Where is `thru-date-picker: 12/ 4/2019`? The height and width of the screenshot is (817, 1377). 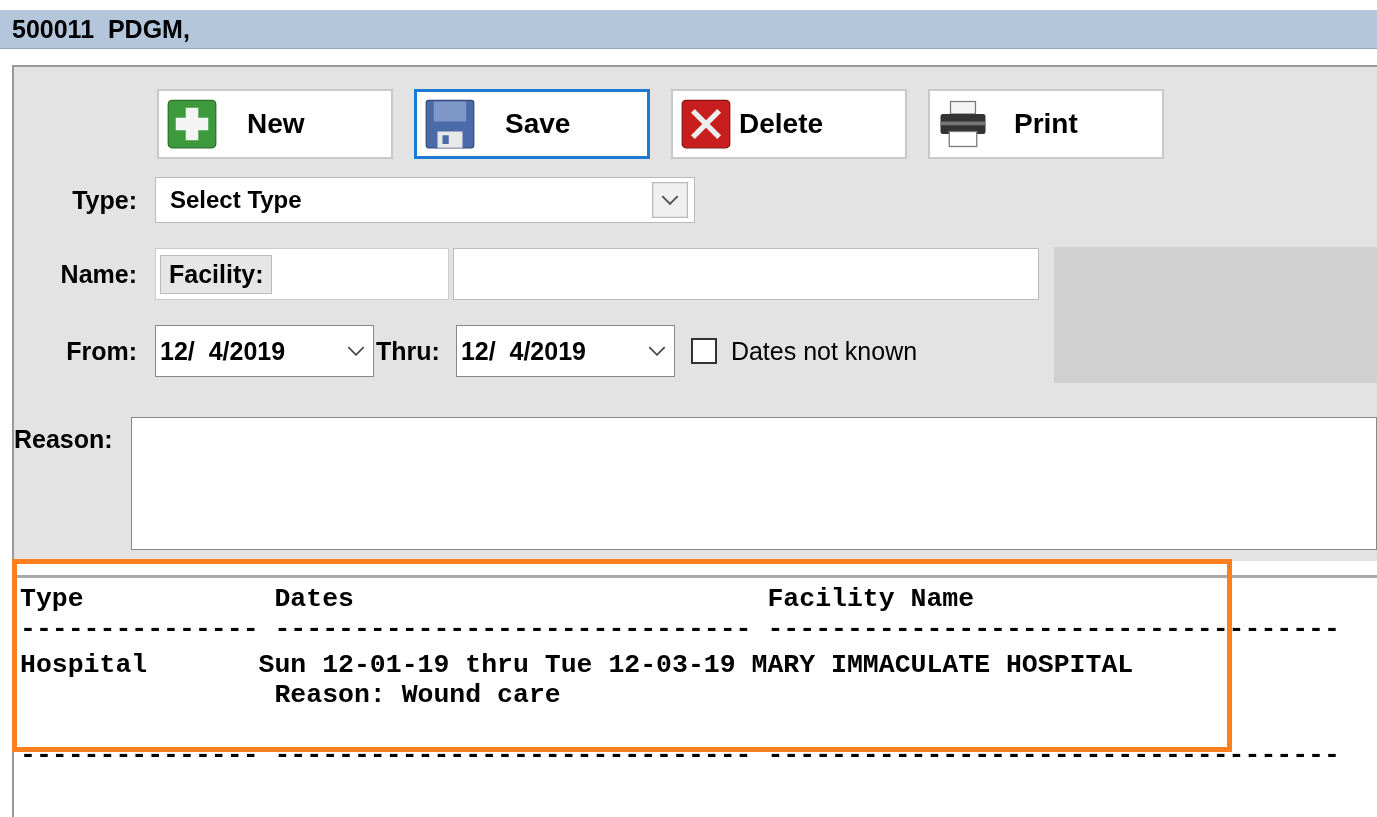
thru-date-picker: 12/ 4/2019 is located at coordinates (565, 351).